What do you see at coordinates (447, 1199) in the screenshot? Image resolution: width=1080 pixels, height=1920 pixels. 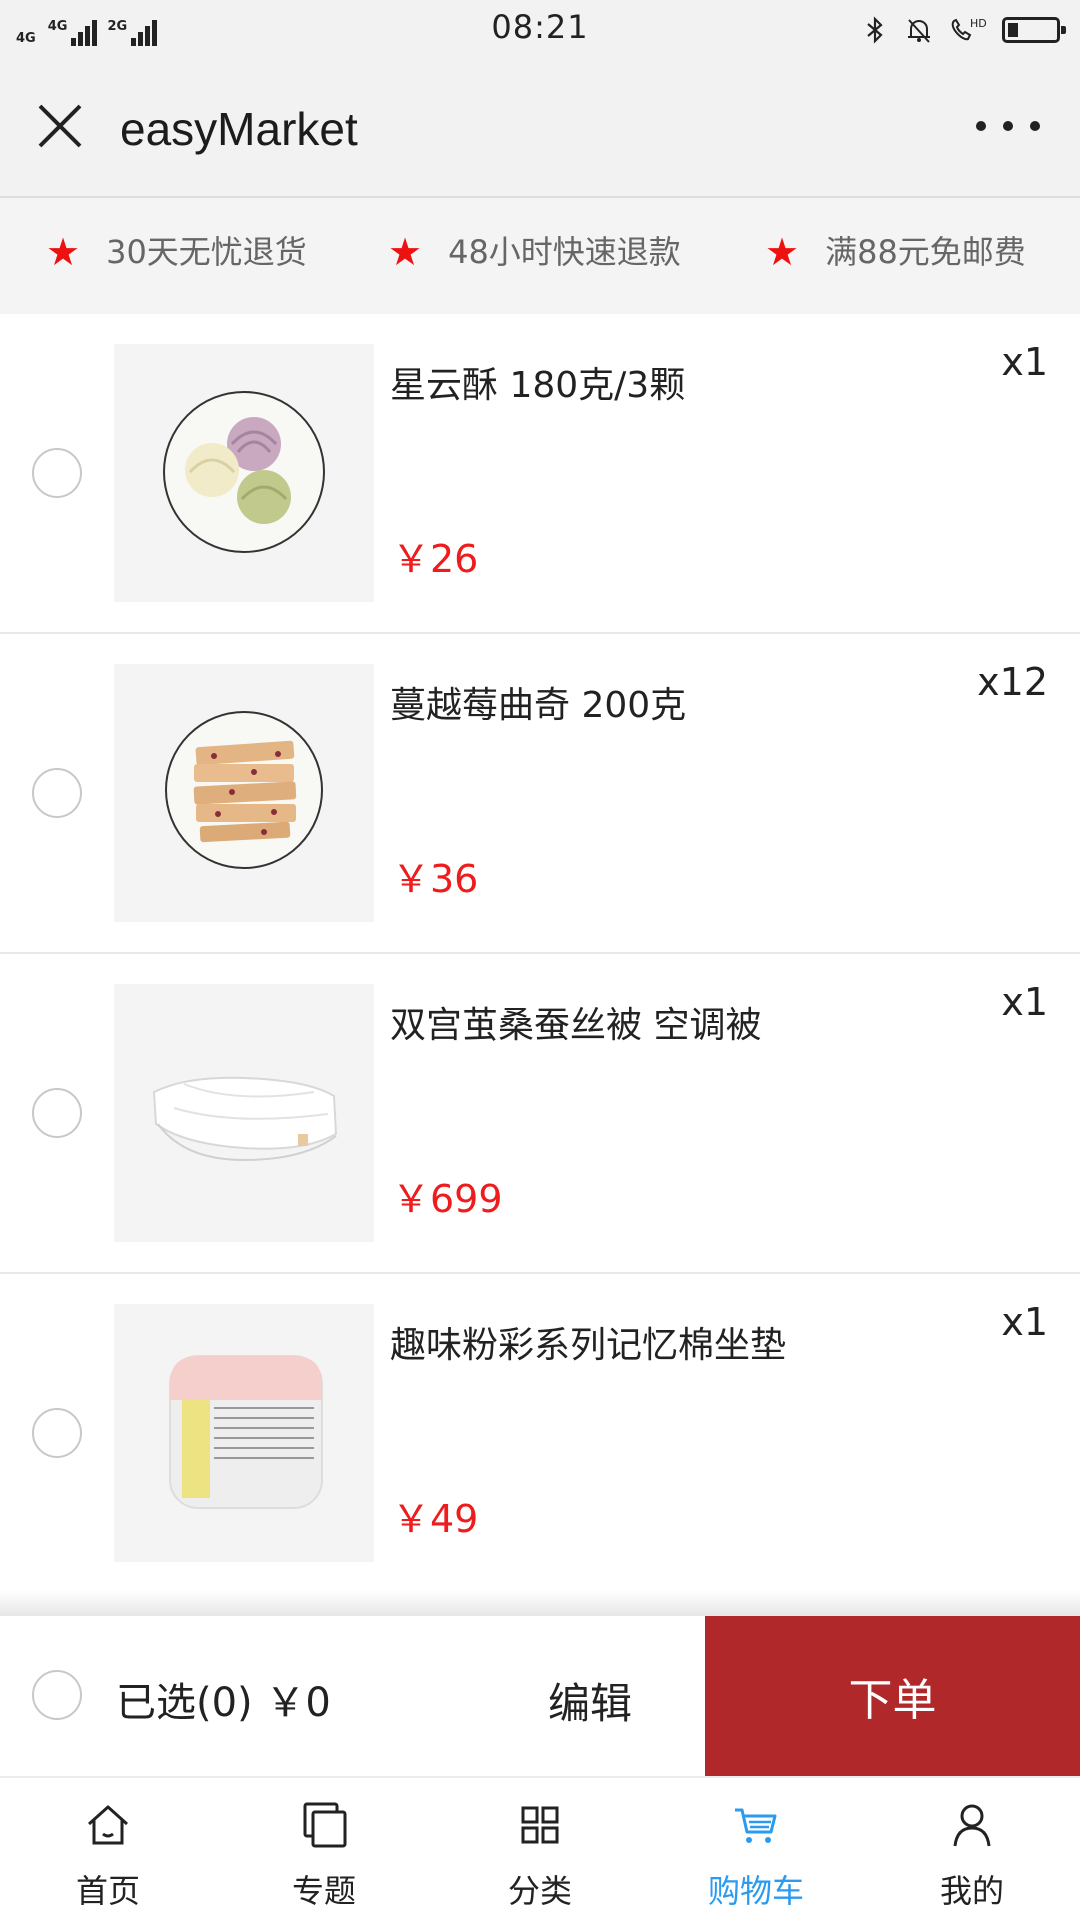 I see `item-price: ￥699` at bounding box center [447, 1199].